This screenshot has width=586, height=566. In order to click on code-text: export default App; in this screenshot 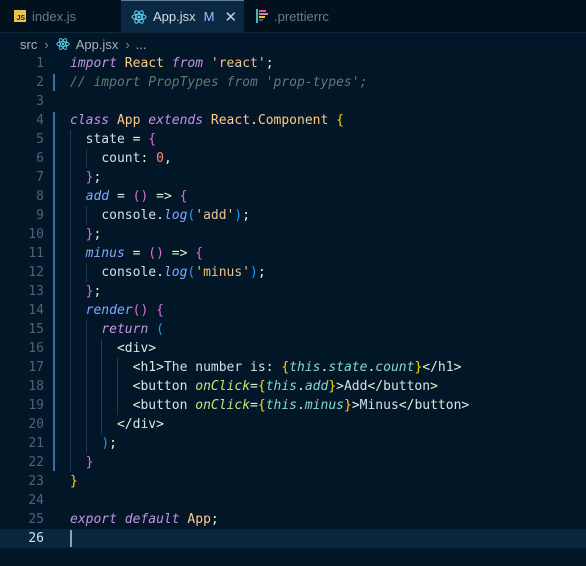, I will do `click(144, 519)`.